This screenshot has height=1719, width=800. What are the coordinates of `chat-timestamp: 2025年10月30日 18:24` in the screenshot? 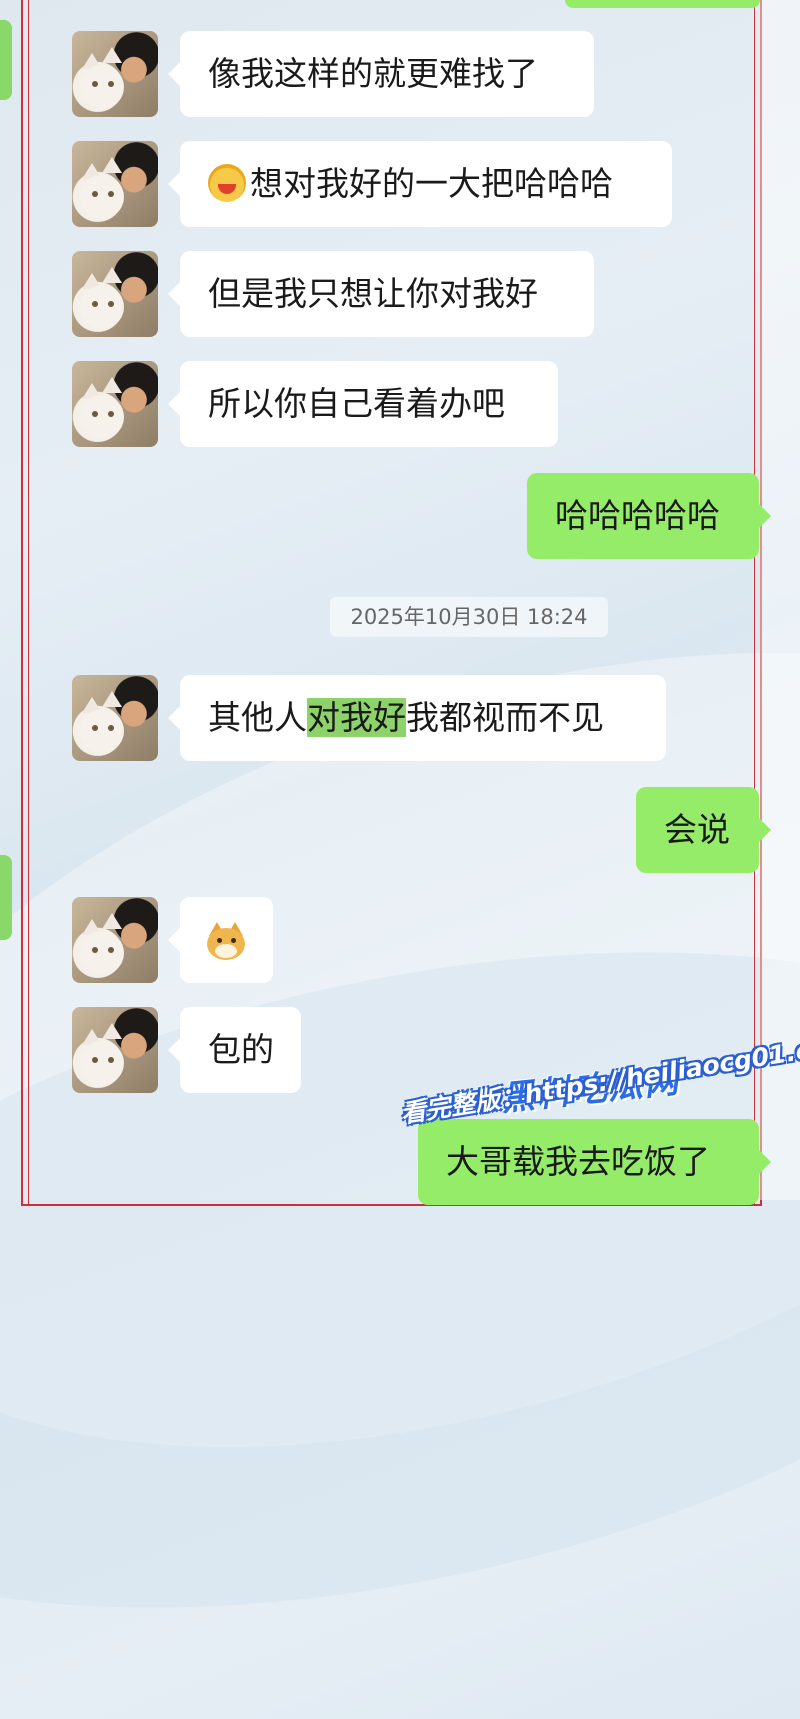 It's located at (469, 617).